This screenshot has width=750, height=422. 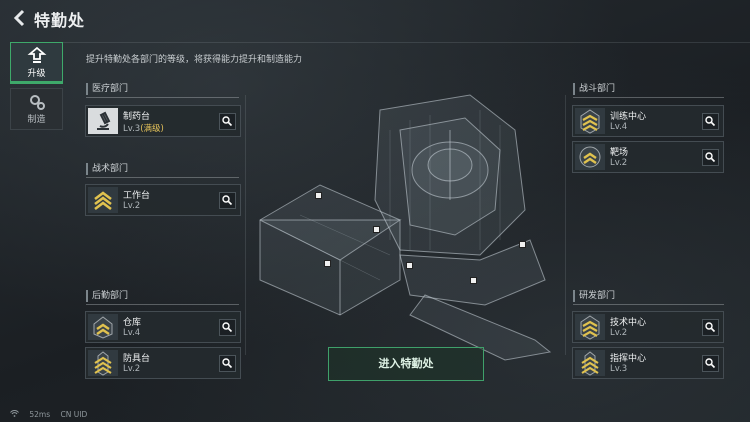 I want to click on card-name: 训练中心, so click(x=628, y=117).